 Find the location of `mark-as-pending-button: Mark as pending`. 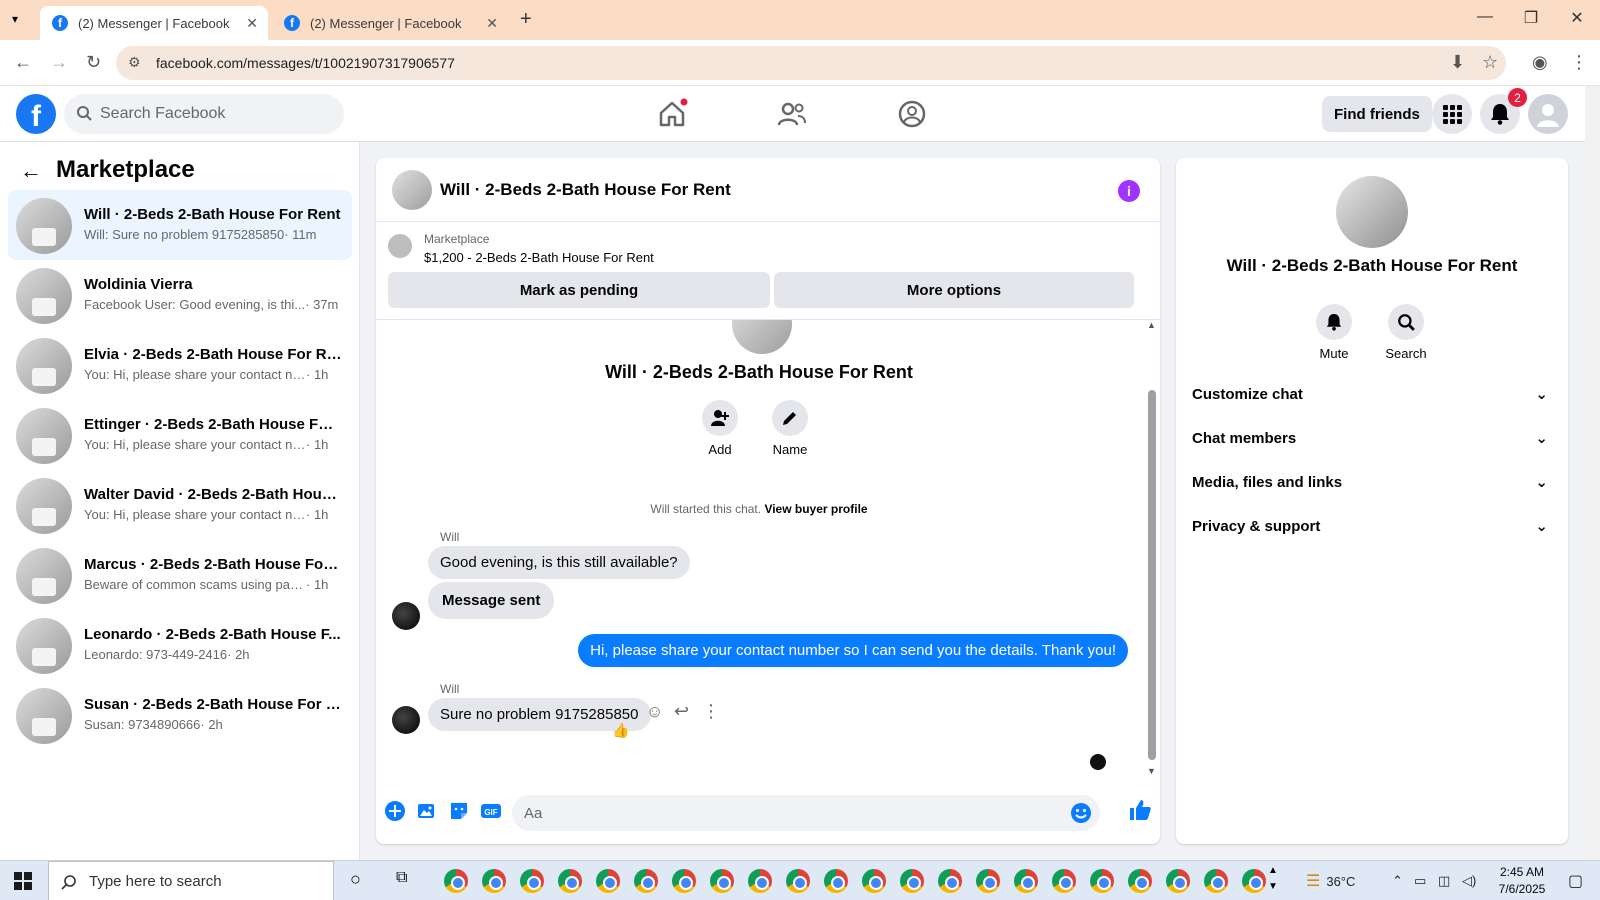

mark-as-pending-button: Mark as pending is located at coordinates (579, 290).